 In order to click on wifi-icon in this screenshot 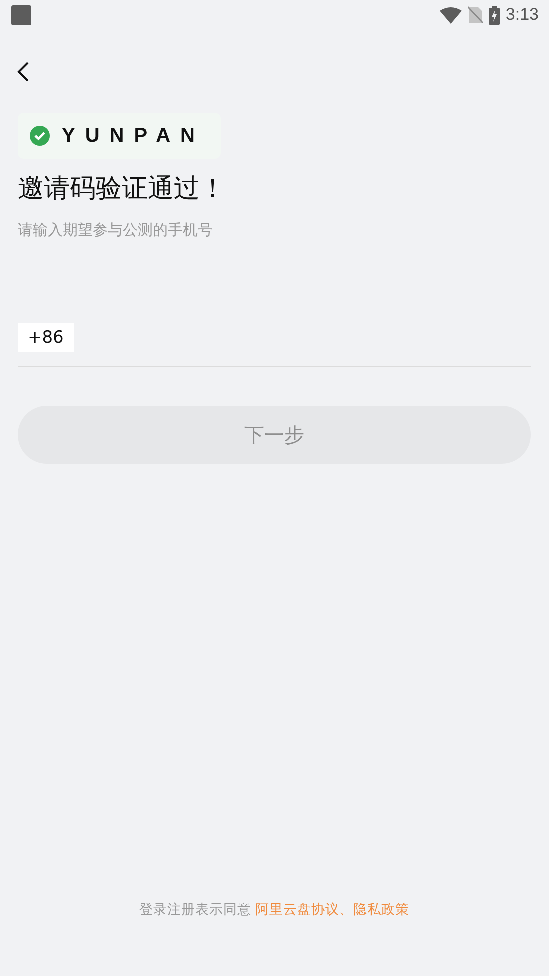, I will do `click(451, 15)`.